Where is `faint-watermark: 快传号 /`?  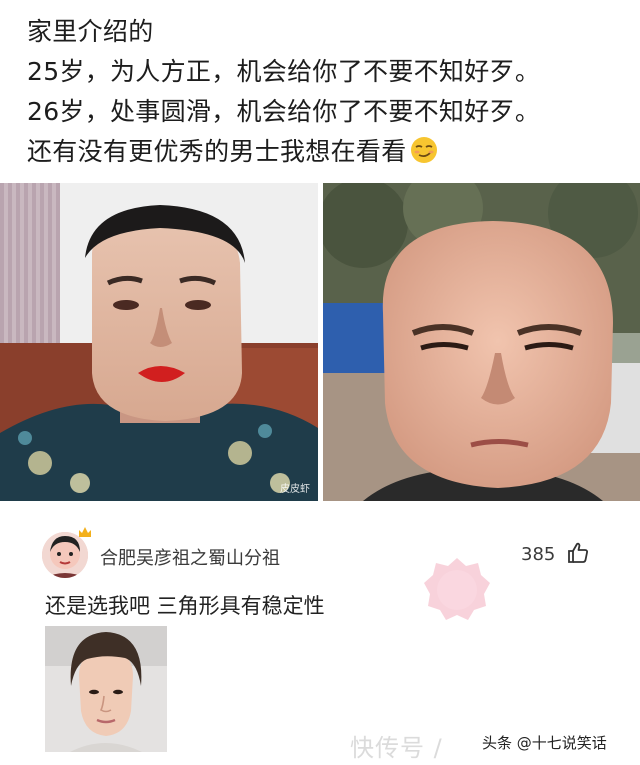
faint-watermark: 快传号 / is located at coordinates (396, 748).